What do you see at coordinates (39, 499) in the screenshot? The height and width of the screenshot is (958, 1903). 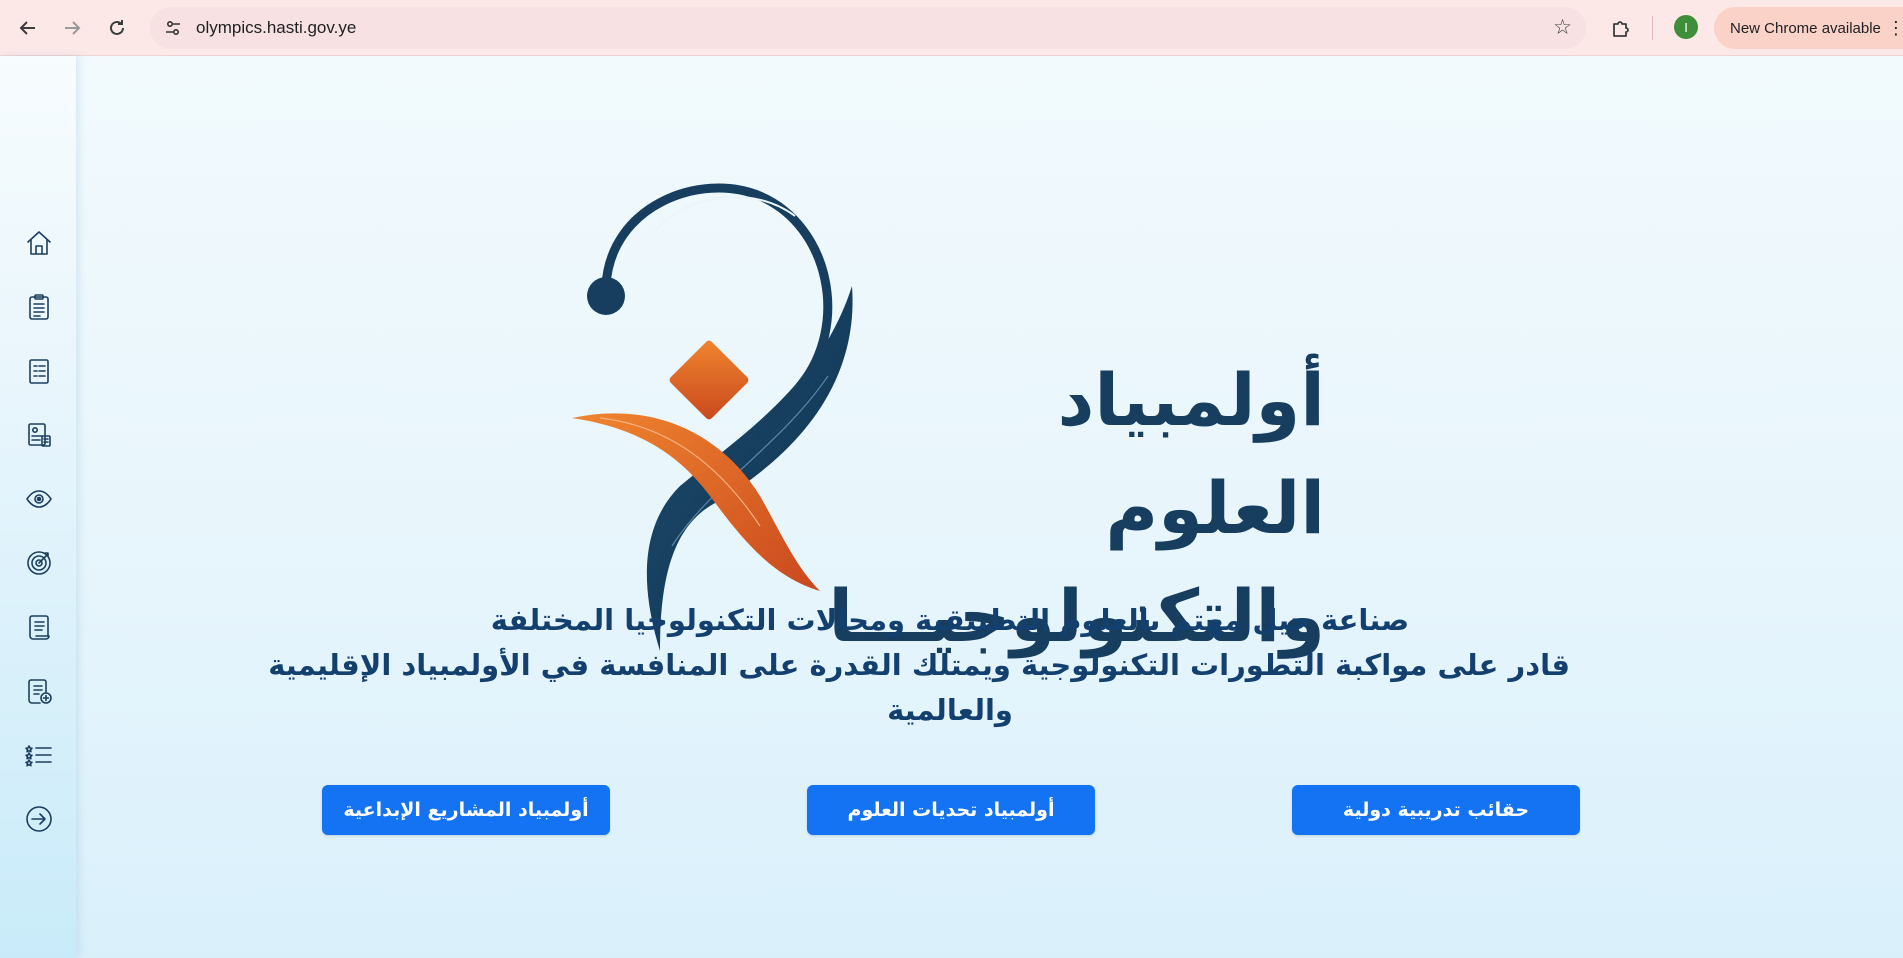 I see `eye-icon` at bounding box center [39, 499].